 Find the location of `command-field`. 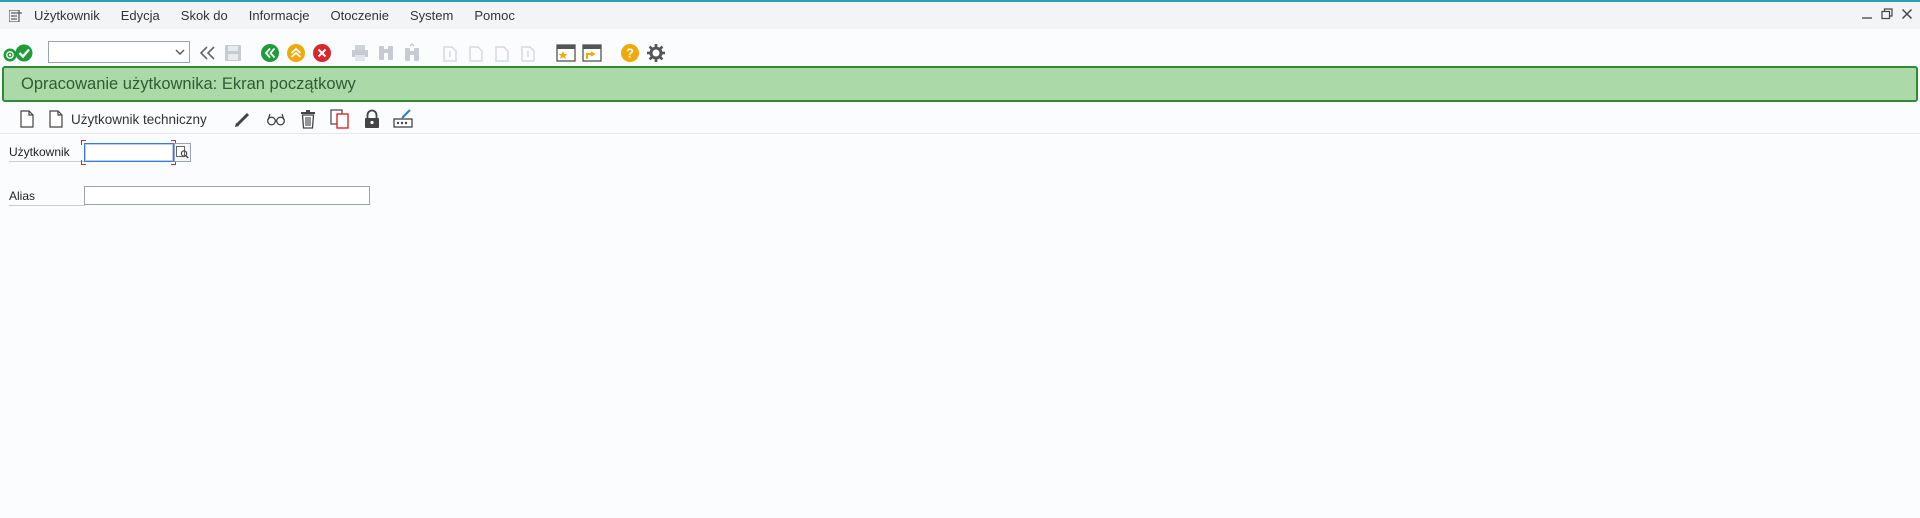

command-field is located at coordinates (119, 52).